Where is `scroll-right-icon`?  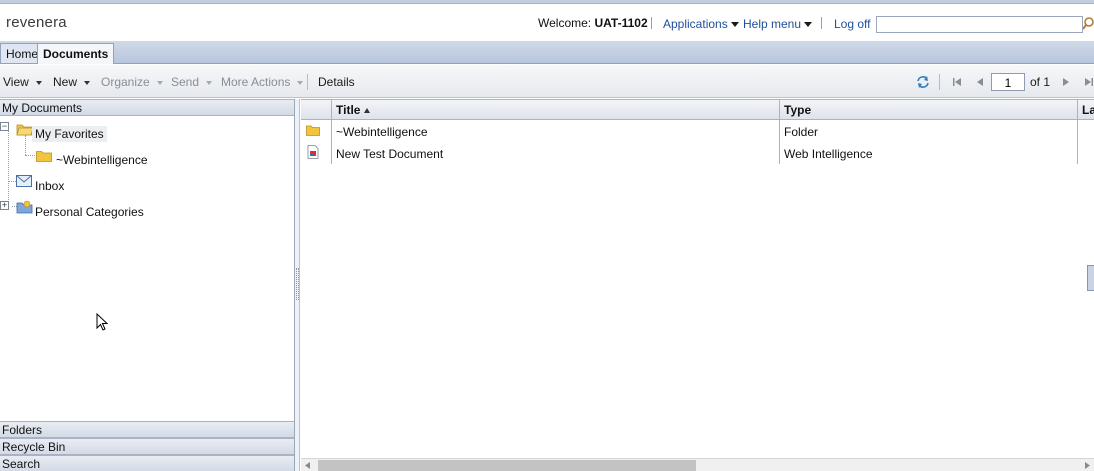 scroll-right-icon is located at coordinates (1088, 465).